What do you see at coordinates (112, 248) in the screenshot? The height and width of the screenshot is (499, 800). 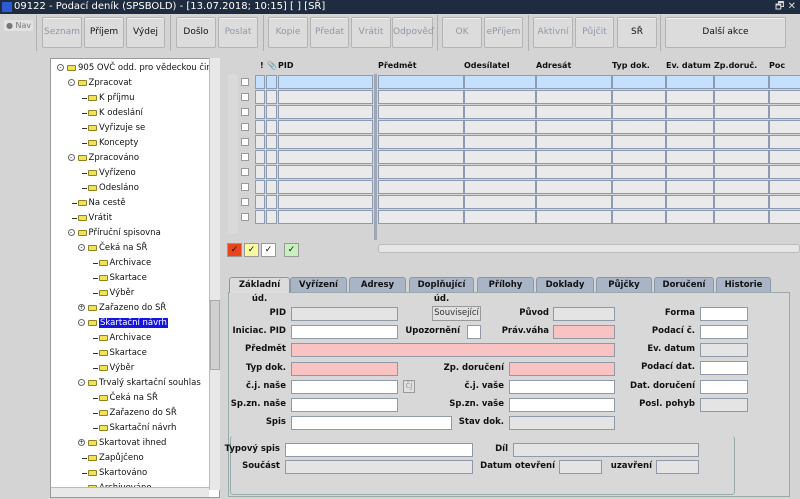 I see `tree-item: - Čeká na SŘ` at bounding box center [112, 248].